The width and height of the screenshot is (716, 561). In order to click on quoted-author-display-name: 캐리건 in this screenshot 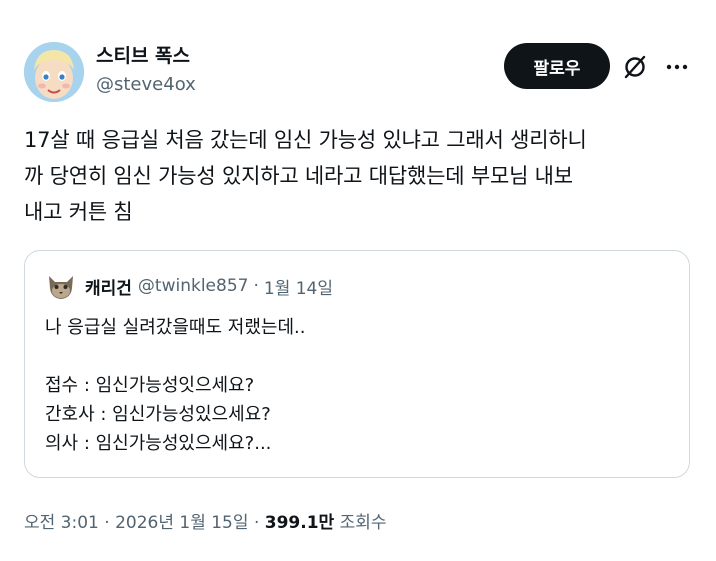, I will do `click(108, 286)`.